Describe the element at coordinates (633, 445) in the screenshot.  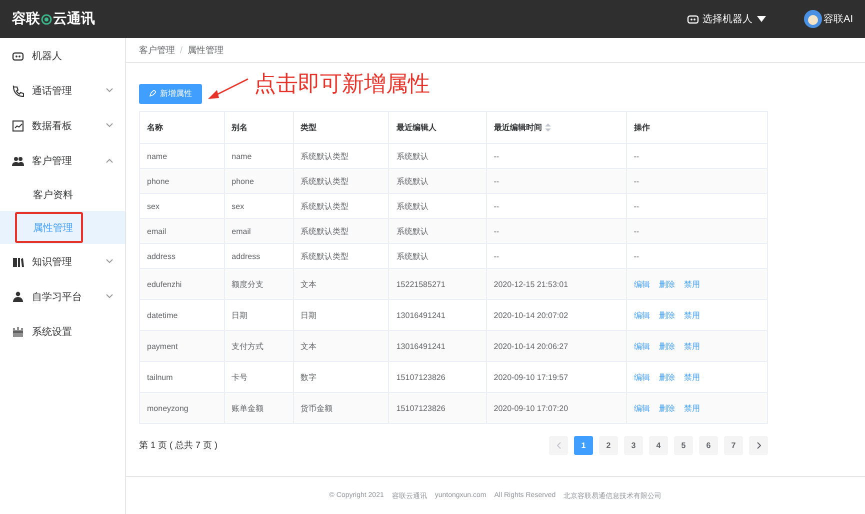
I see `page-button: 3` at that location.